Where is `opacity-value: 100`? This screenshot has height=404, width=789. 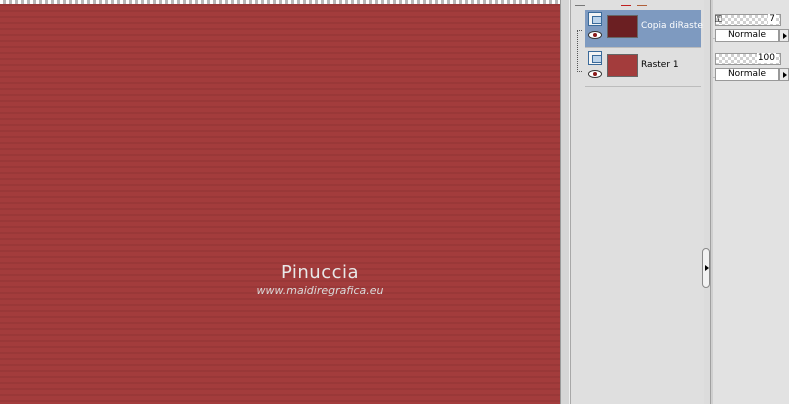
opacity-value: 100 is located at coordinates (766, 58).